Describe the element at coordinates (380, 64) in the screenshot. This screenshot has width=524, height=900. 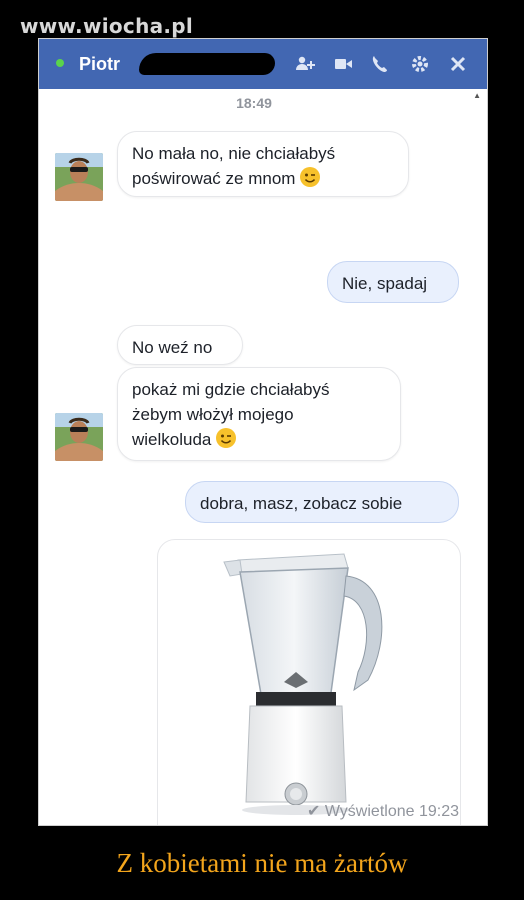
I see `phone-icon` at that location.